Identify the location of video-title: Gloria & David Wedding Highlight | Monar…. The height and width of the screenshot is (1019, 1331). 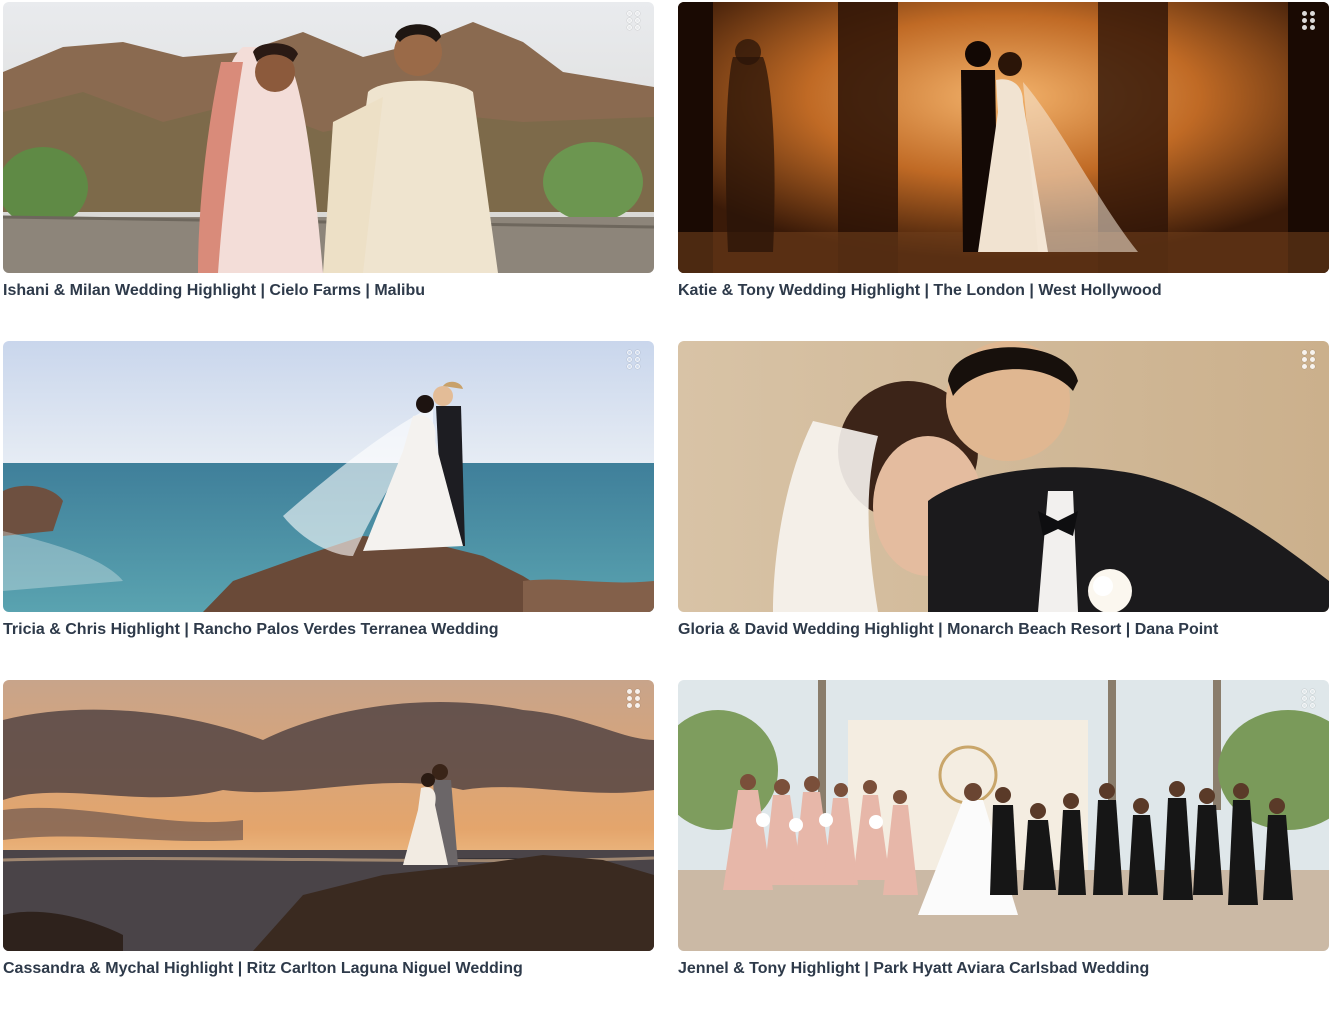
(1003, 630).